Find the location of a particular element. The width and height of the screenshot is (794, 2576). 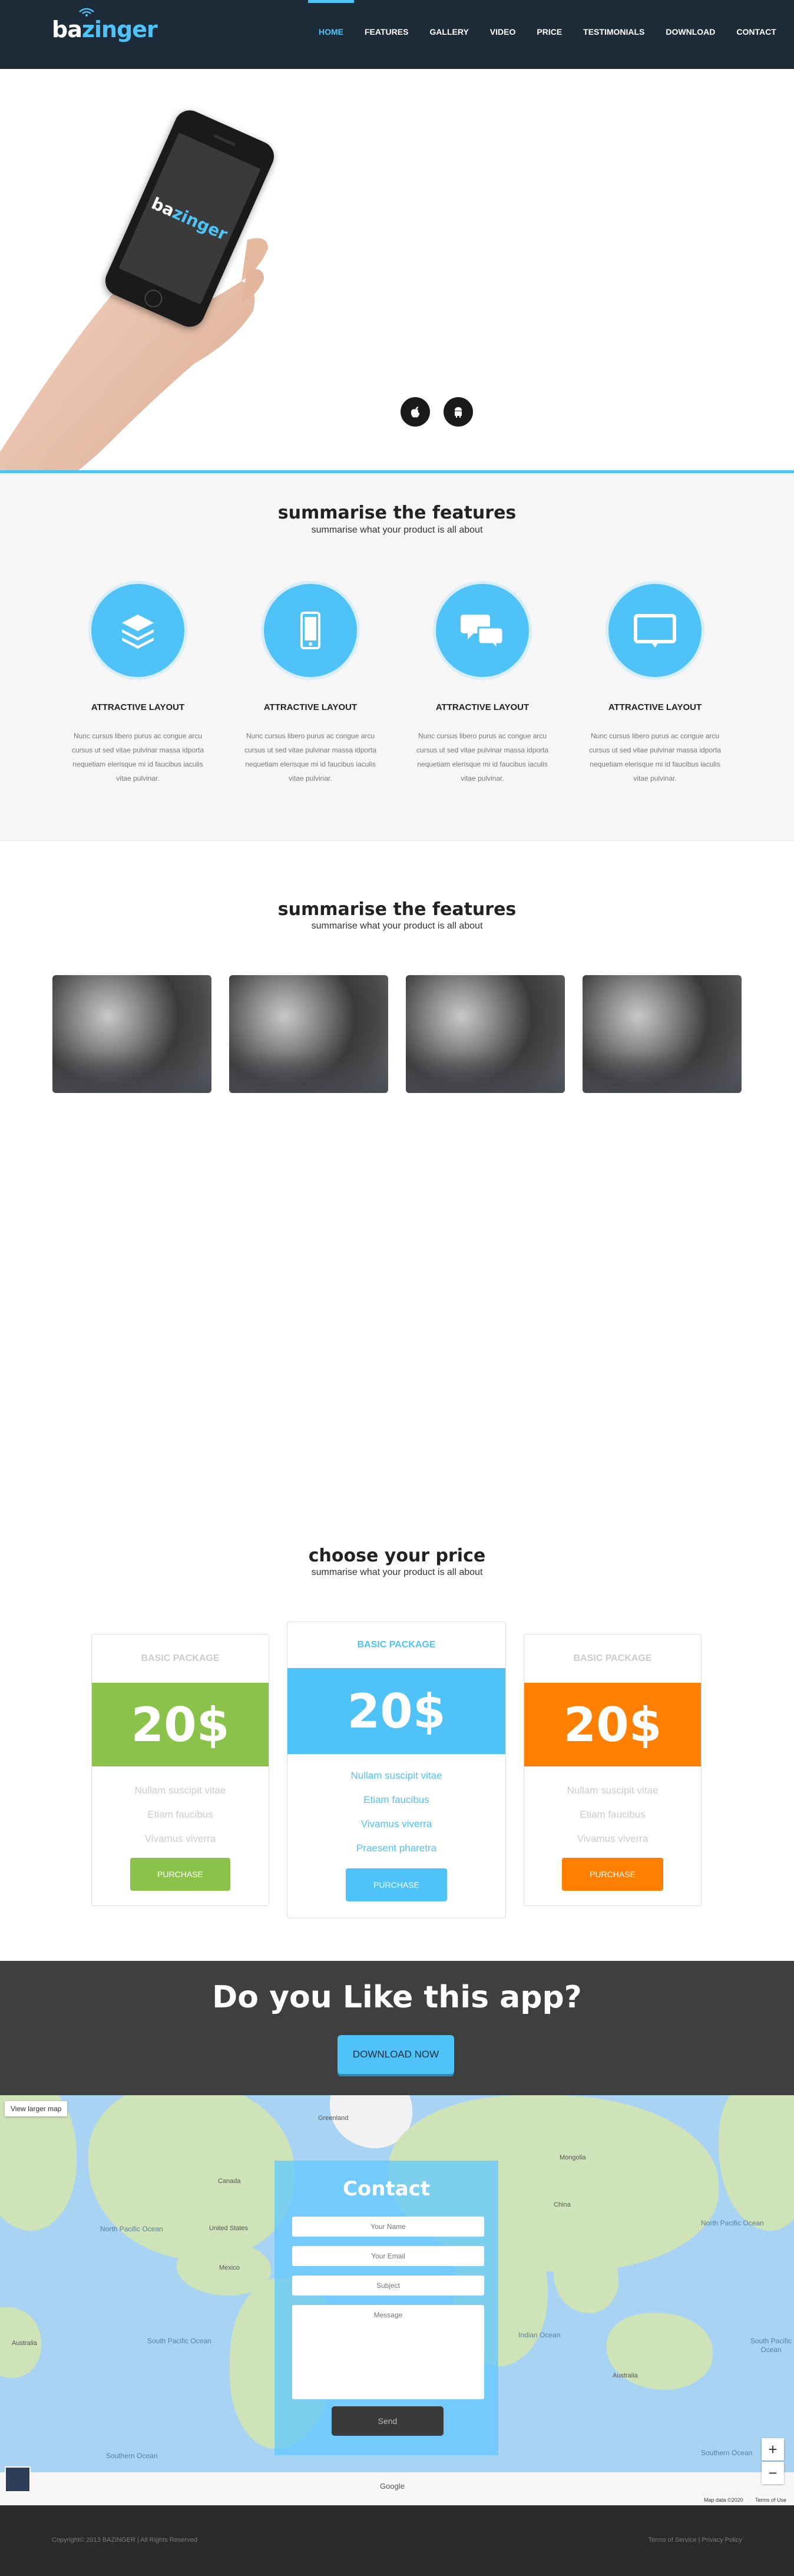

plus-icon: + is located at coordinates (773, 2449).